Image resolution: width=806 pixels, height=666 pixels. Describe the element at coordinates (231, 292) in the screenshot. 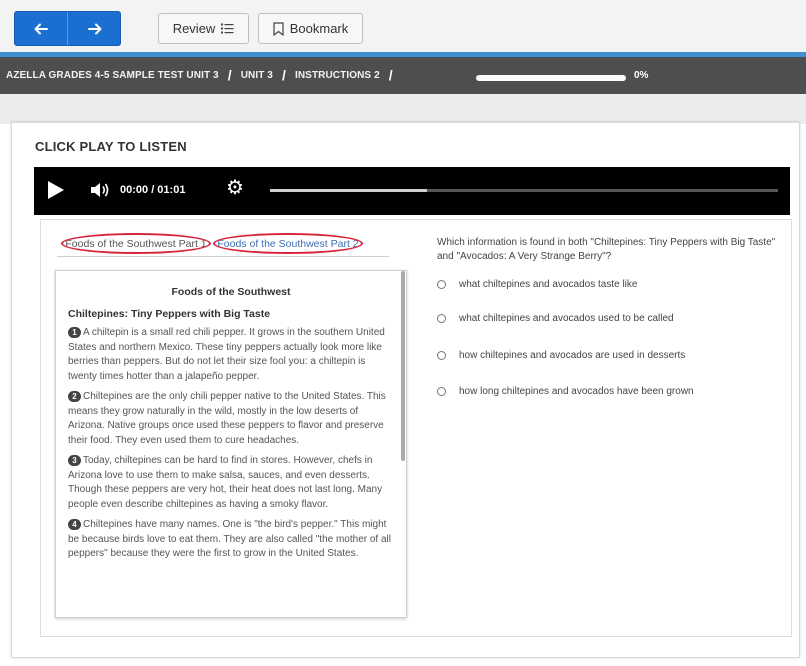

I see `passage-title: Foods of the Southwest` at that location.